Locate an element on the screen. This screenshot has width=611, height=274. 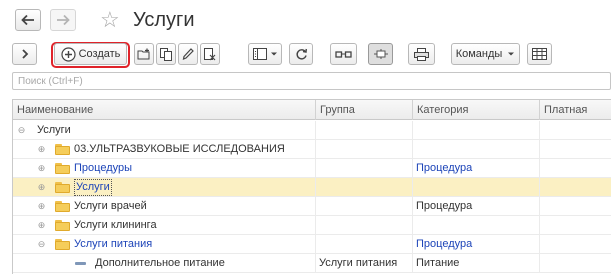
copy-button is located at coordinates (166, 54).